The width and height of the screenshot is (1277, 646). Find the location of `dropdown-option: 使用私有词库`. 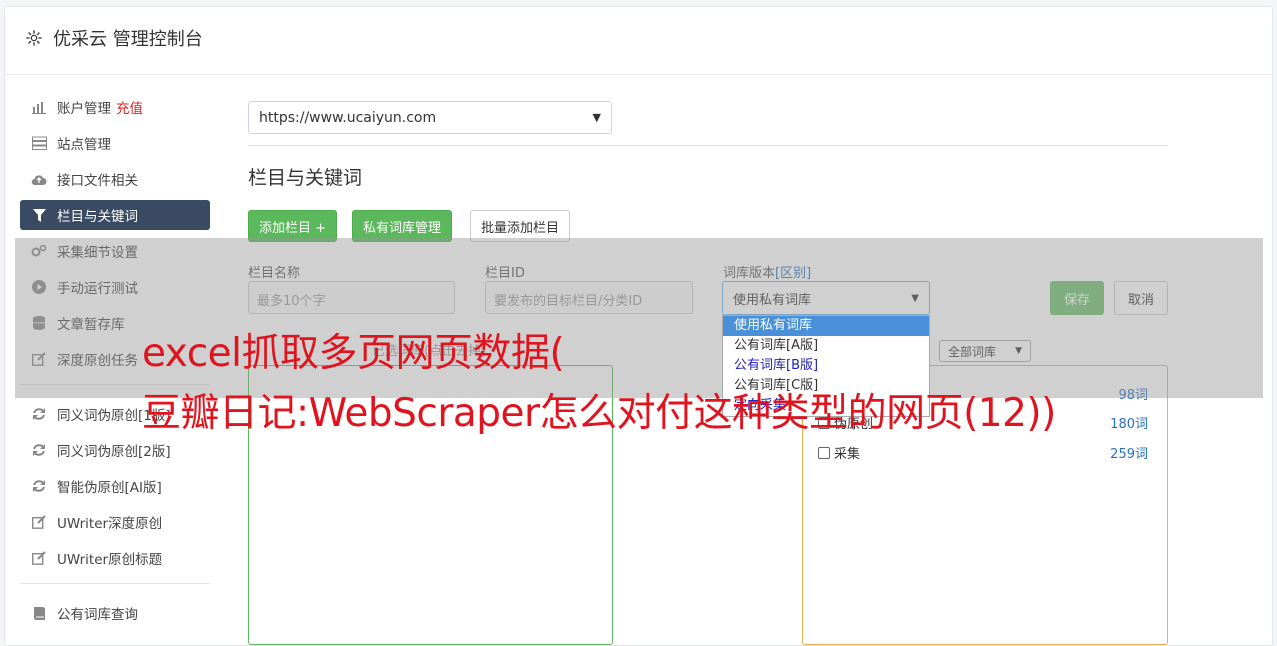

dropdown-option: 使用私有词库 is located at coordinates (826, 326).